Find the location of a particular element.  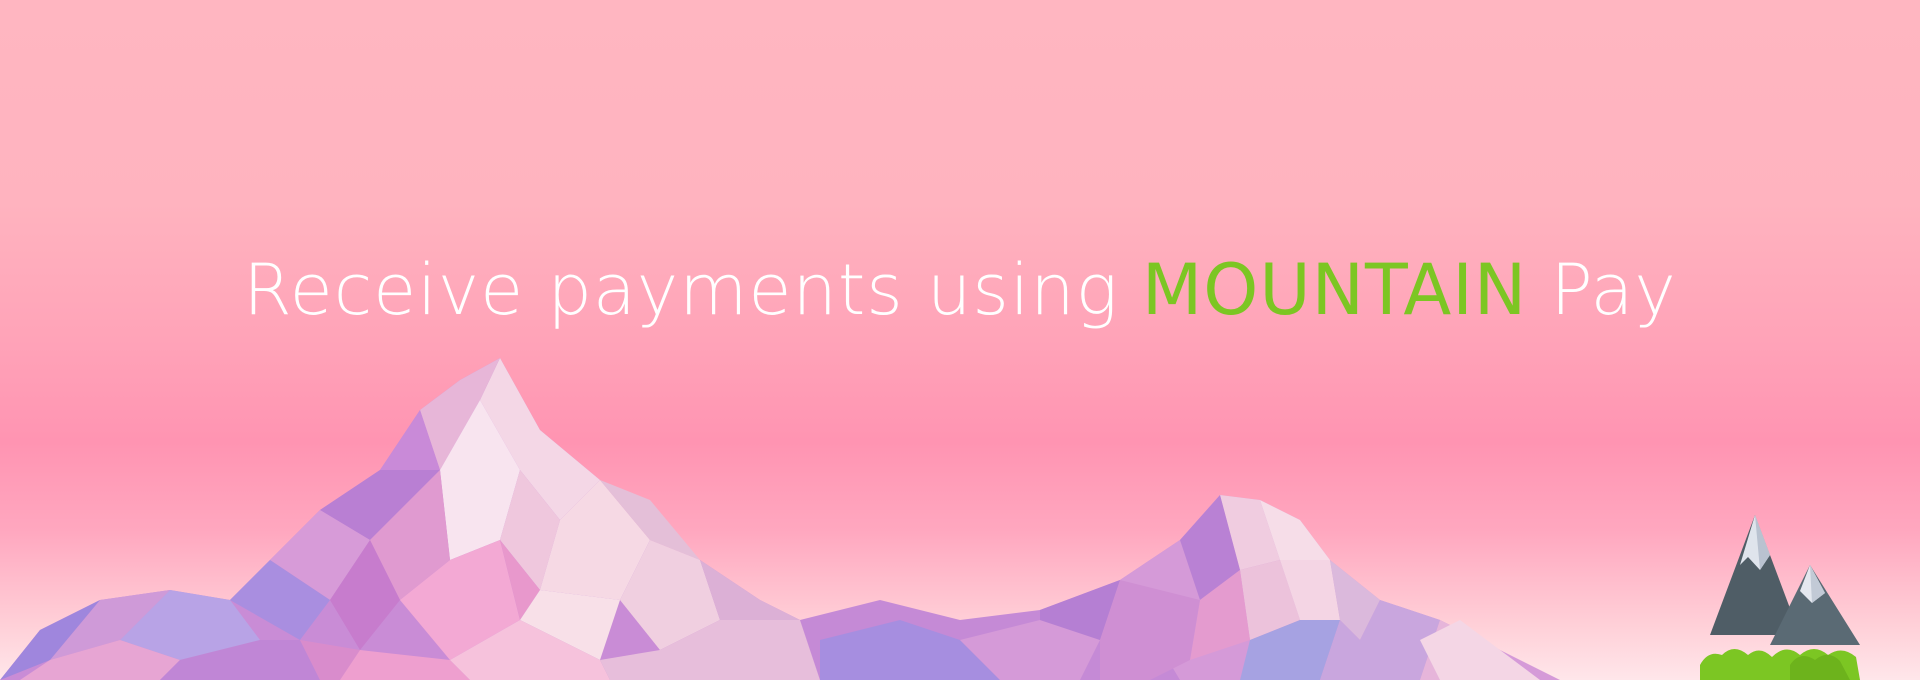

brand-name: MOUNTAIN is located at coordinates (1334, 290).